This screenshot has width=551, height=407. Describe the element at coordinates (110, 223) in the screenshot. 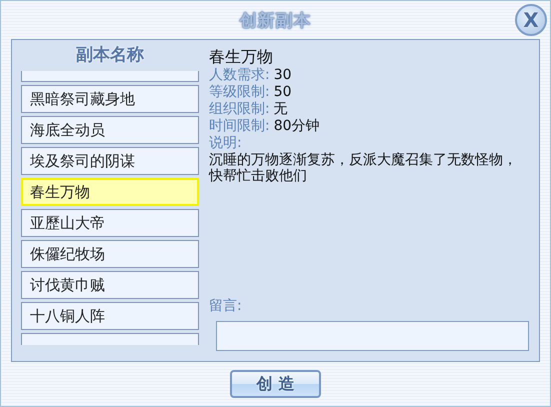

I see `list-item: 亚歷山大帝` at that location.